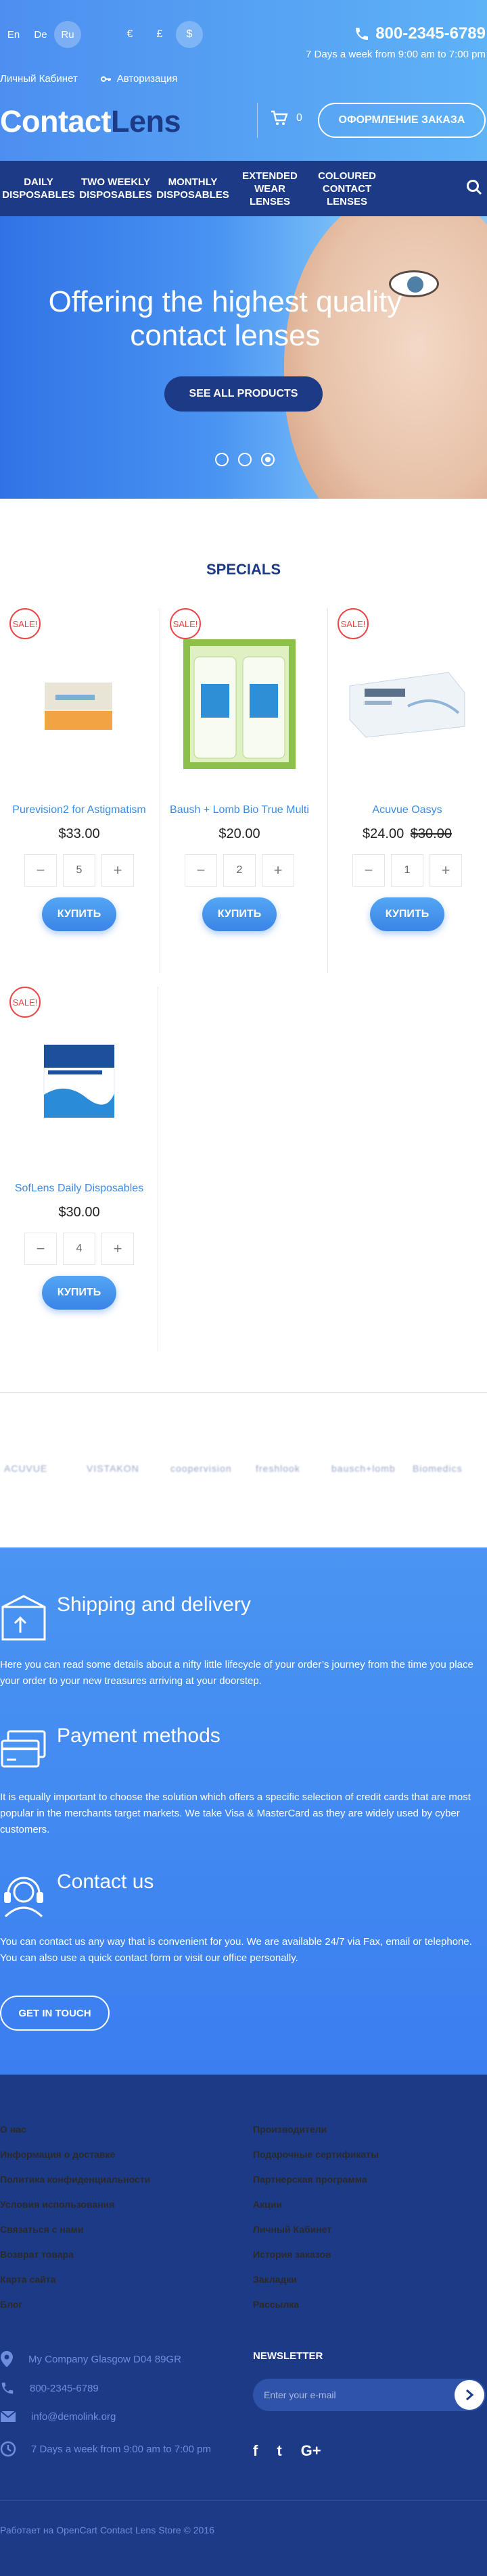  Describe the element at coordinates (310, 2179) in the screenshot. I see `footer-link: Партнерская программа` at that location.